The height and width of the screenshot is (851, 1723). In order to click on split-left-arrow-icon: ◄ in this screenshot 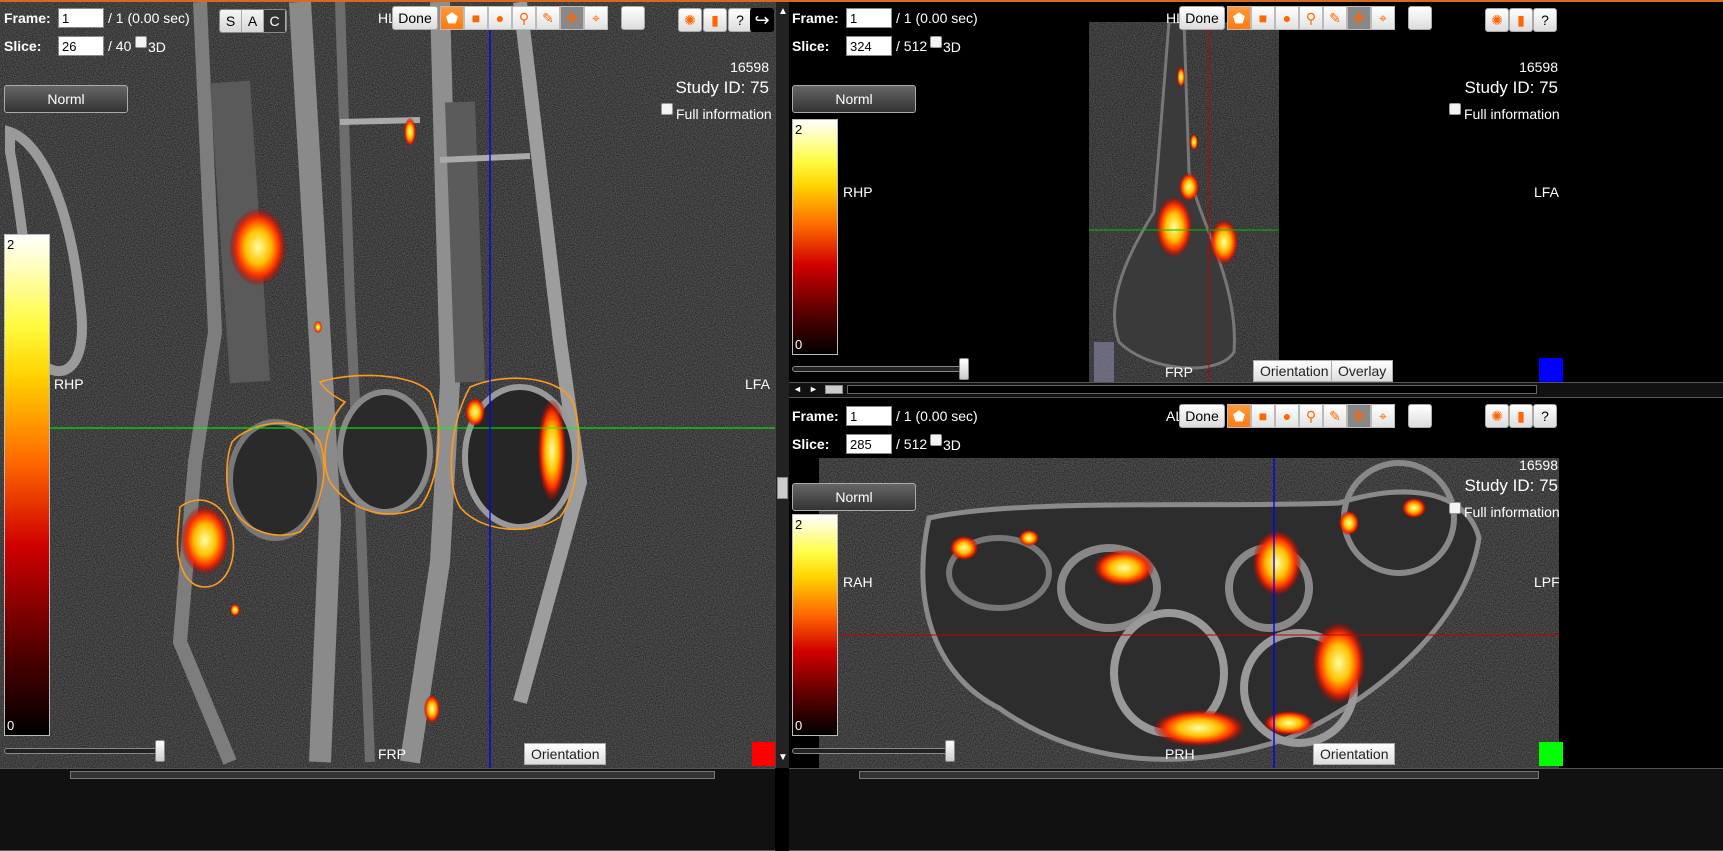, I will do `click(797, 389)`.